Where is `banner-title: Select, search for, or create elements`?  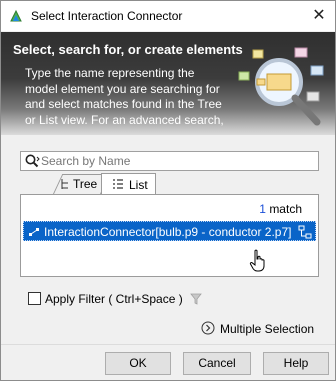
banner-title: Select, search for, or create elements is located at coordinates (128, 49).